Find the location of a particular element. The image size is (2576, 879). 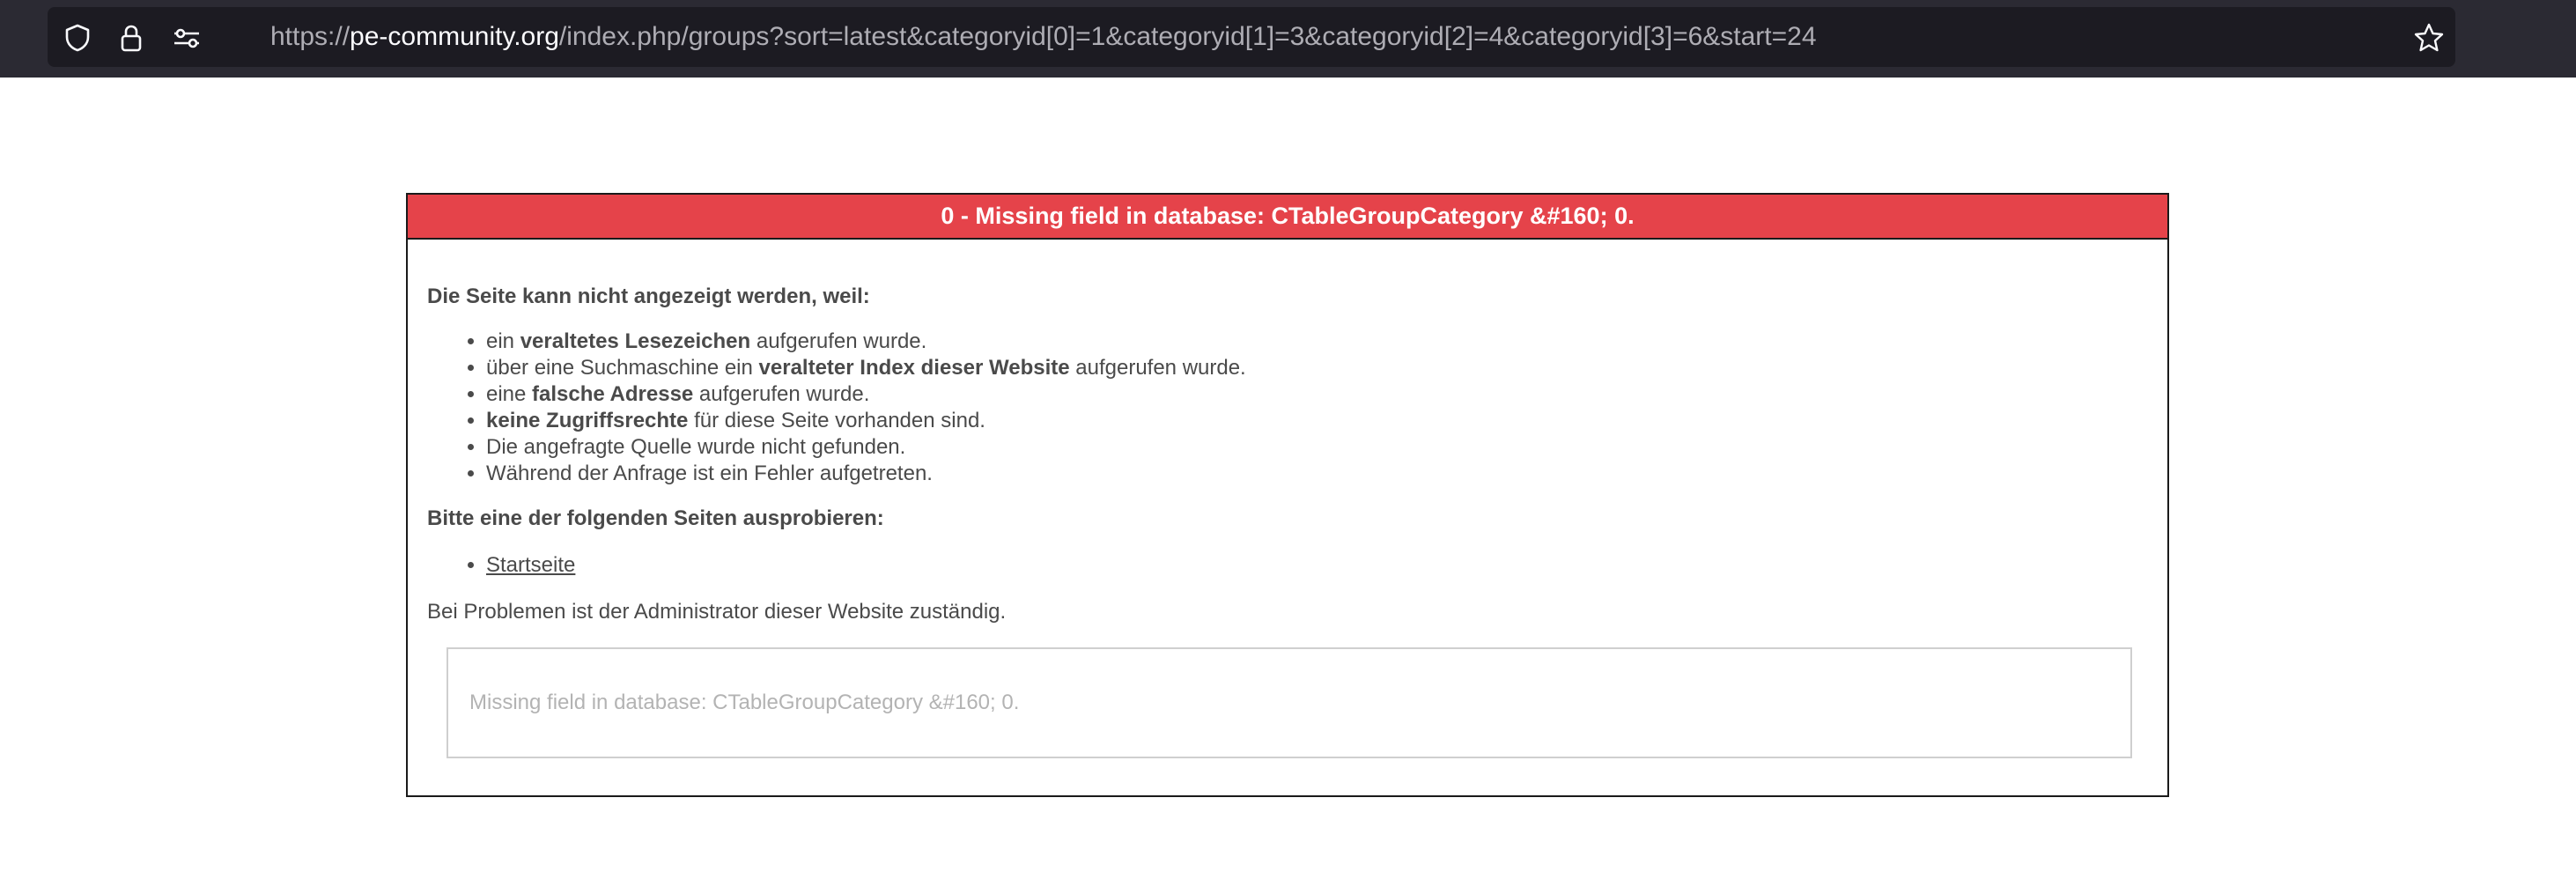

list-item: Startseite is located at coordinates (530, 565).